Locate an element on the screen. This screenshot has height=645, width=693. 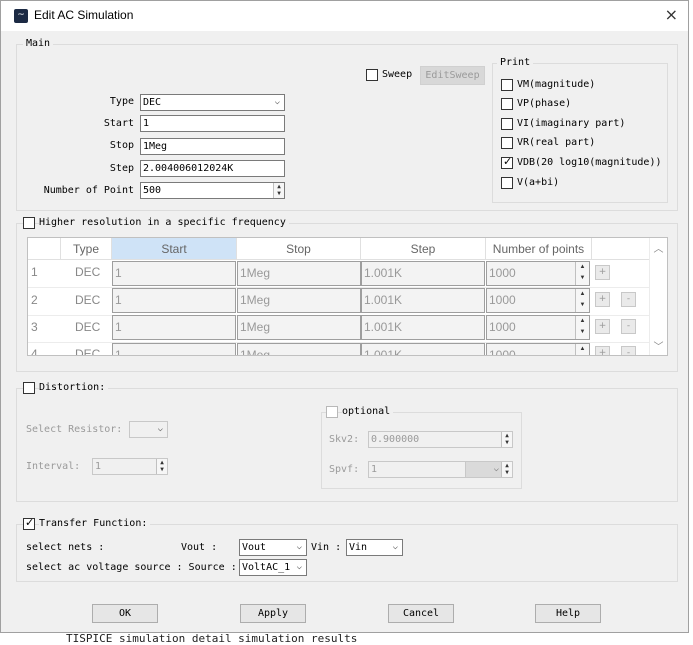
resistor-select: ⌵ is located at coordinates (148, 429).